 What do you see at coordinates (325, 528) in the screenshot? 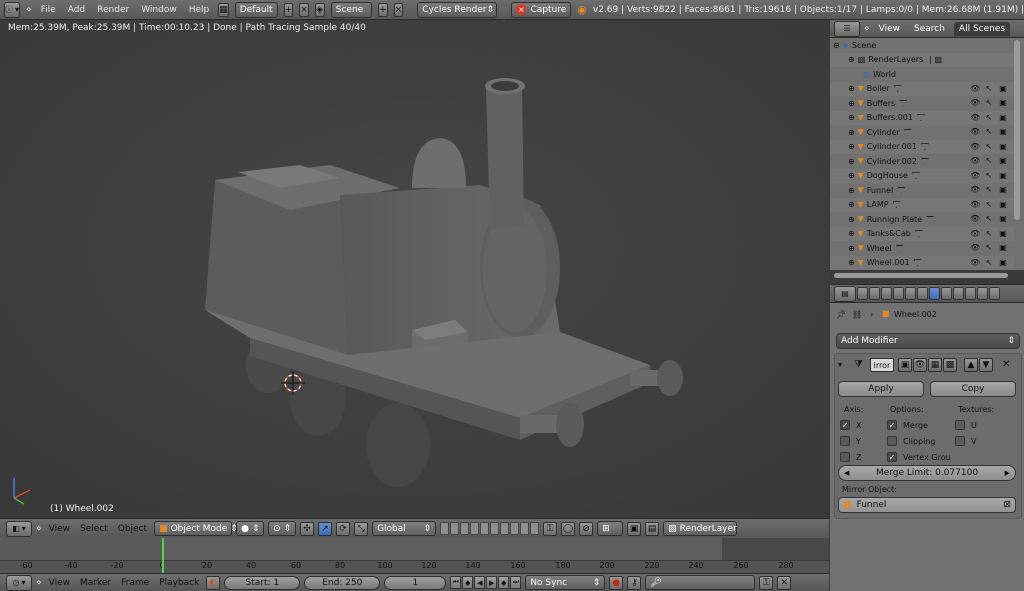
I see `translate-icon: ↗` at bounding box center [325, 528].